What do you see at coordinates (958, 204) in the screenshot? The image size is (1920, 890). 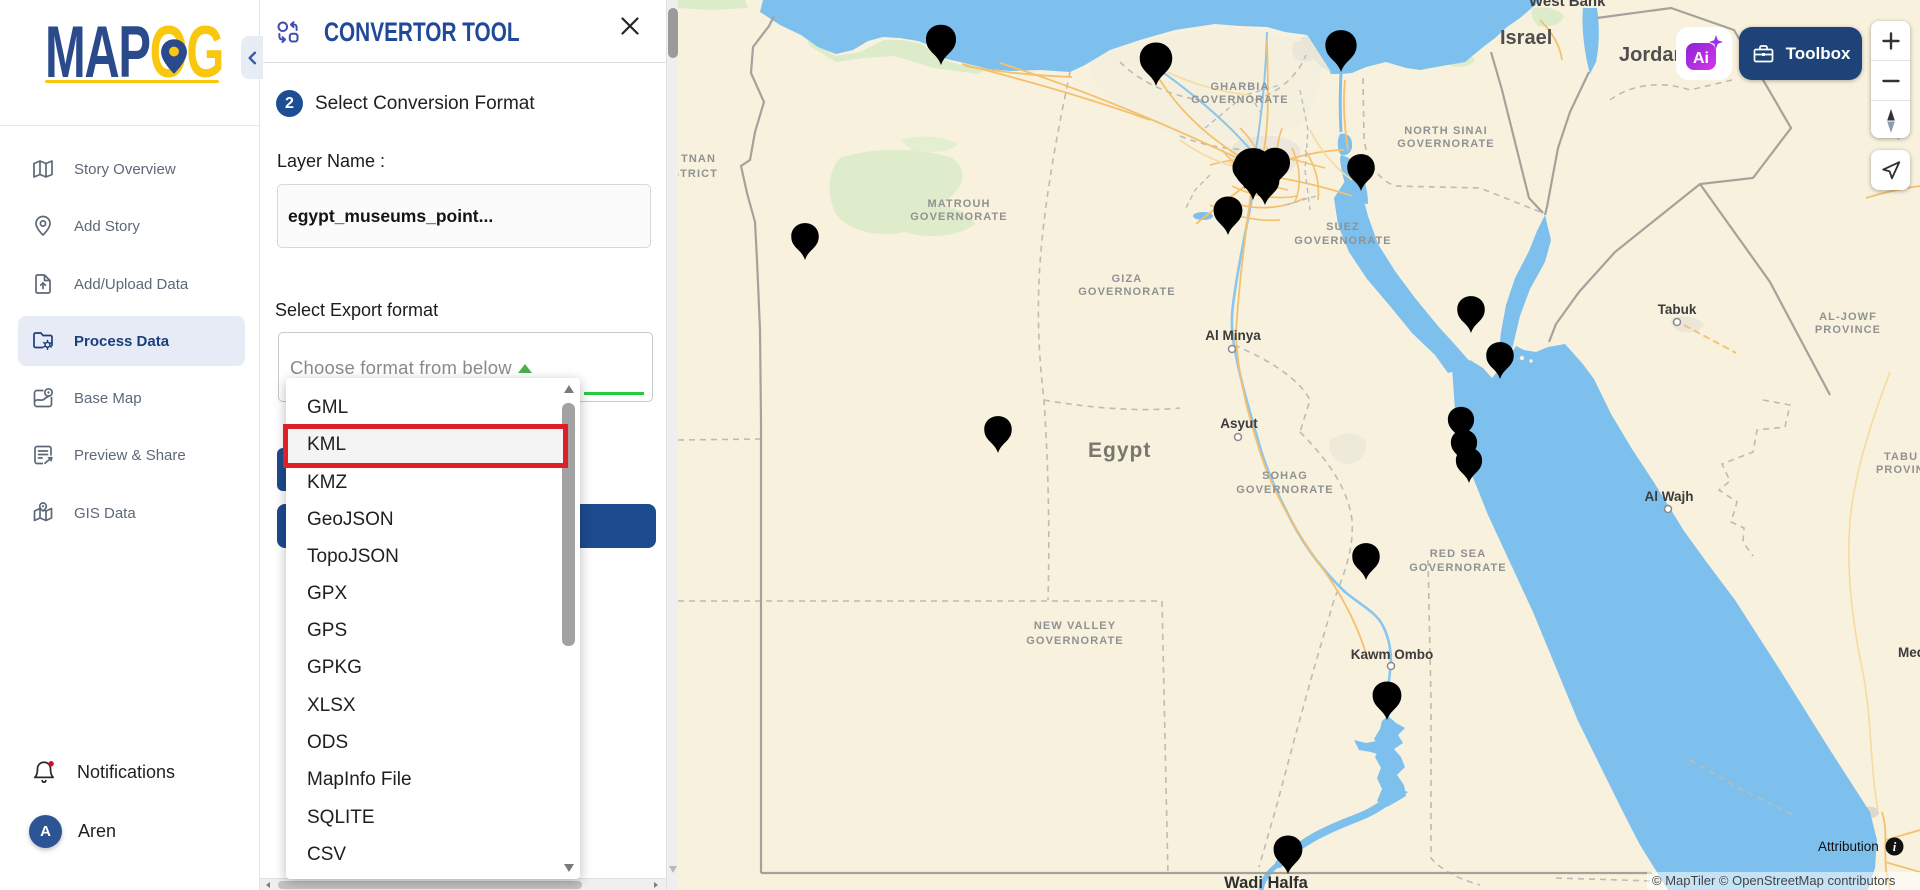 I see `svg-text: MATROUH` at bounding box center [958, 204].